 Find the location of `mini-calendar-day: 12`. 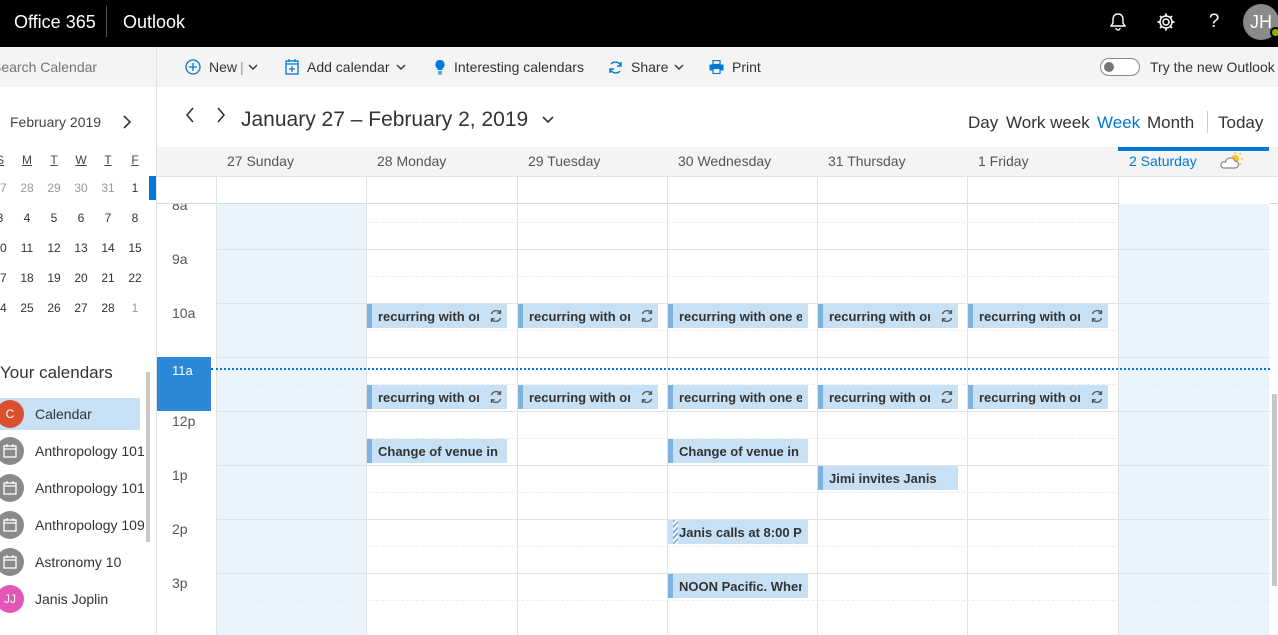

mini-calendar-day: 12 is located at coordinates (54, 248).